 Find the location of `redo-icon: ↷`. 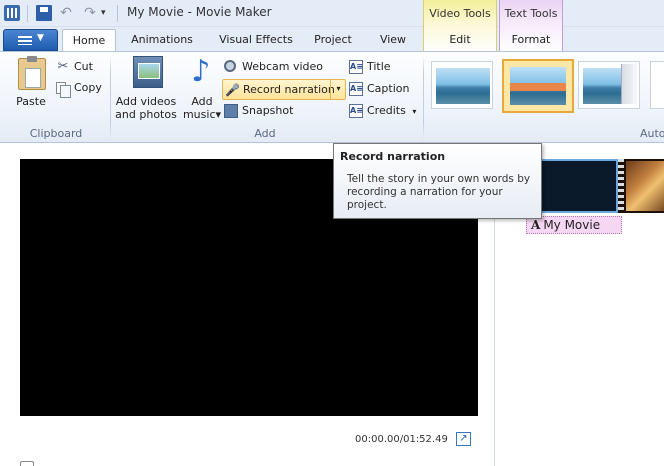

redo-icon: ↷ is located at coordinates (90, 13).